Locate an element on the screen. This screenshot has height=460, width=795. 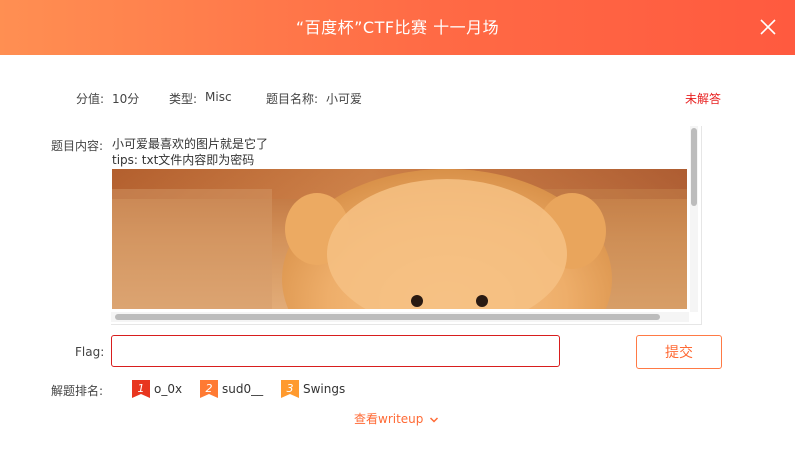
submit-button: 提交 is located at coordinates (679, 352).